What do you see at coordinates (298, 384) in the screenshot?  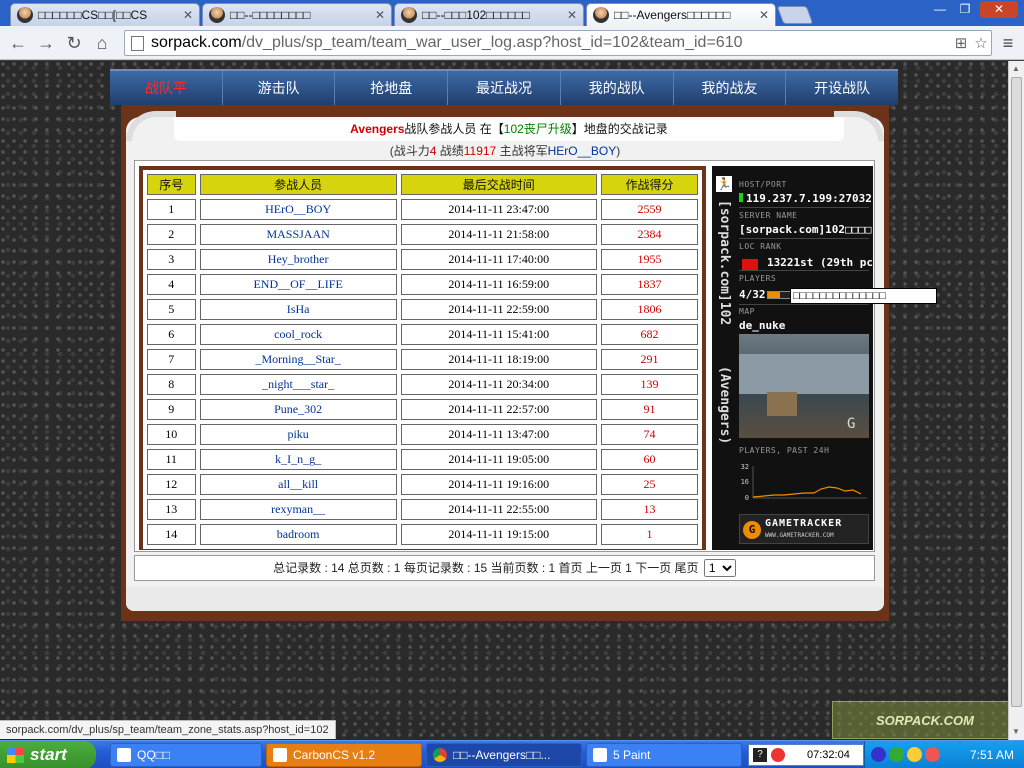 I see `player-name-link: _night___star_` at bounding box center [298, 384].